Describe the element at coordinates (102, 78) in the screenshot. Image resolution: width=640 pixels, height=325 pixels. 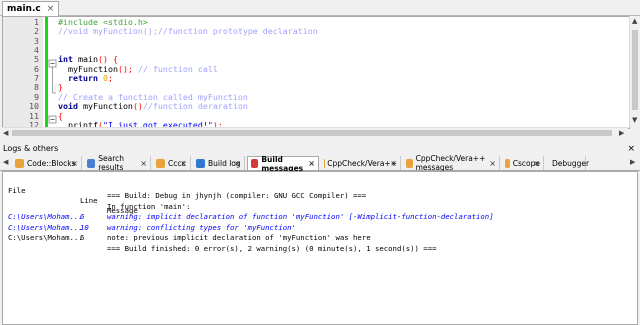
I see `code-token: 0` at that location.